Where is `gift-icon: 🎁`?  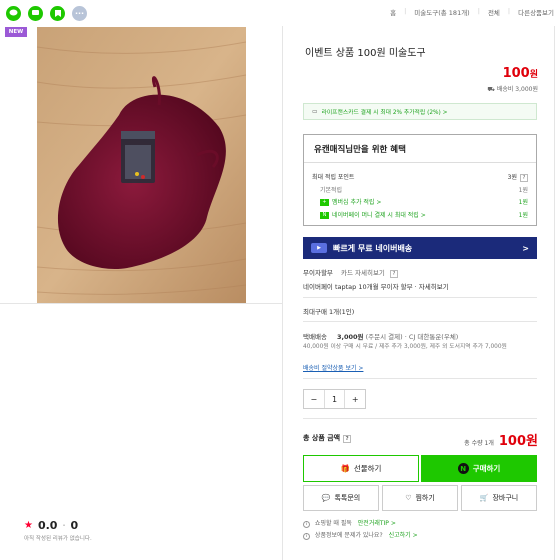 gift-icon: 🎁 is located at coordinates (345, 468).